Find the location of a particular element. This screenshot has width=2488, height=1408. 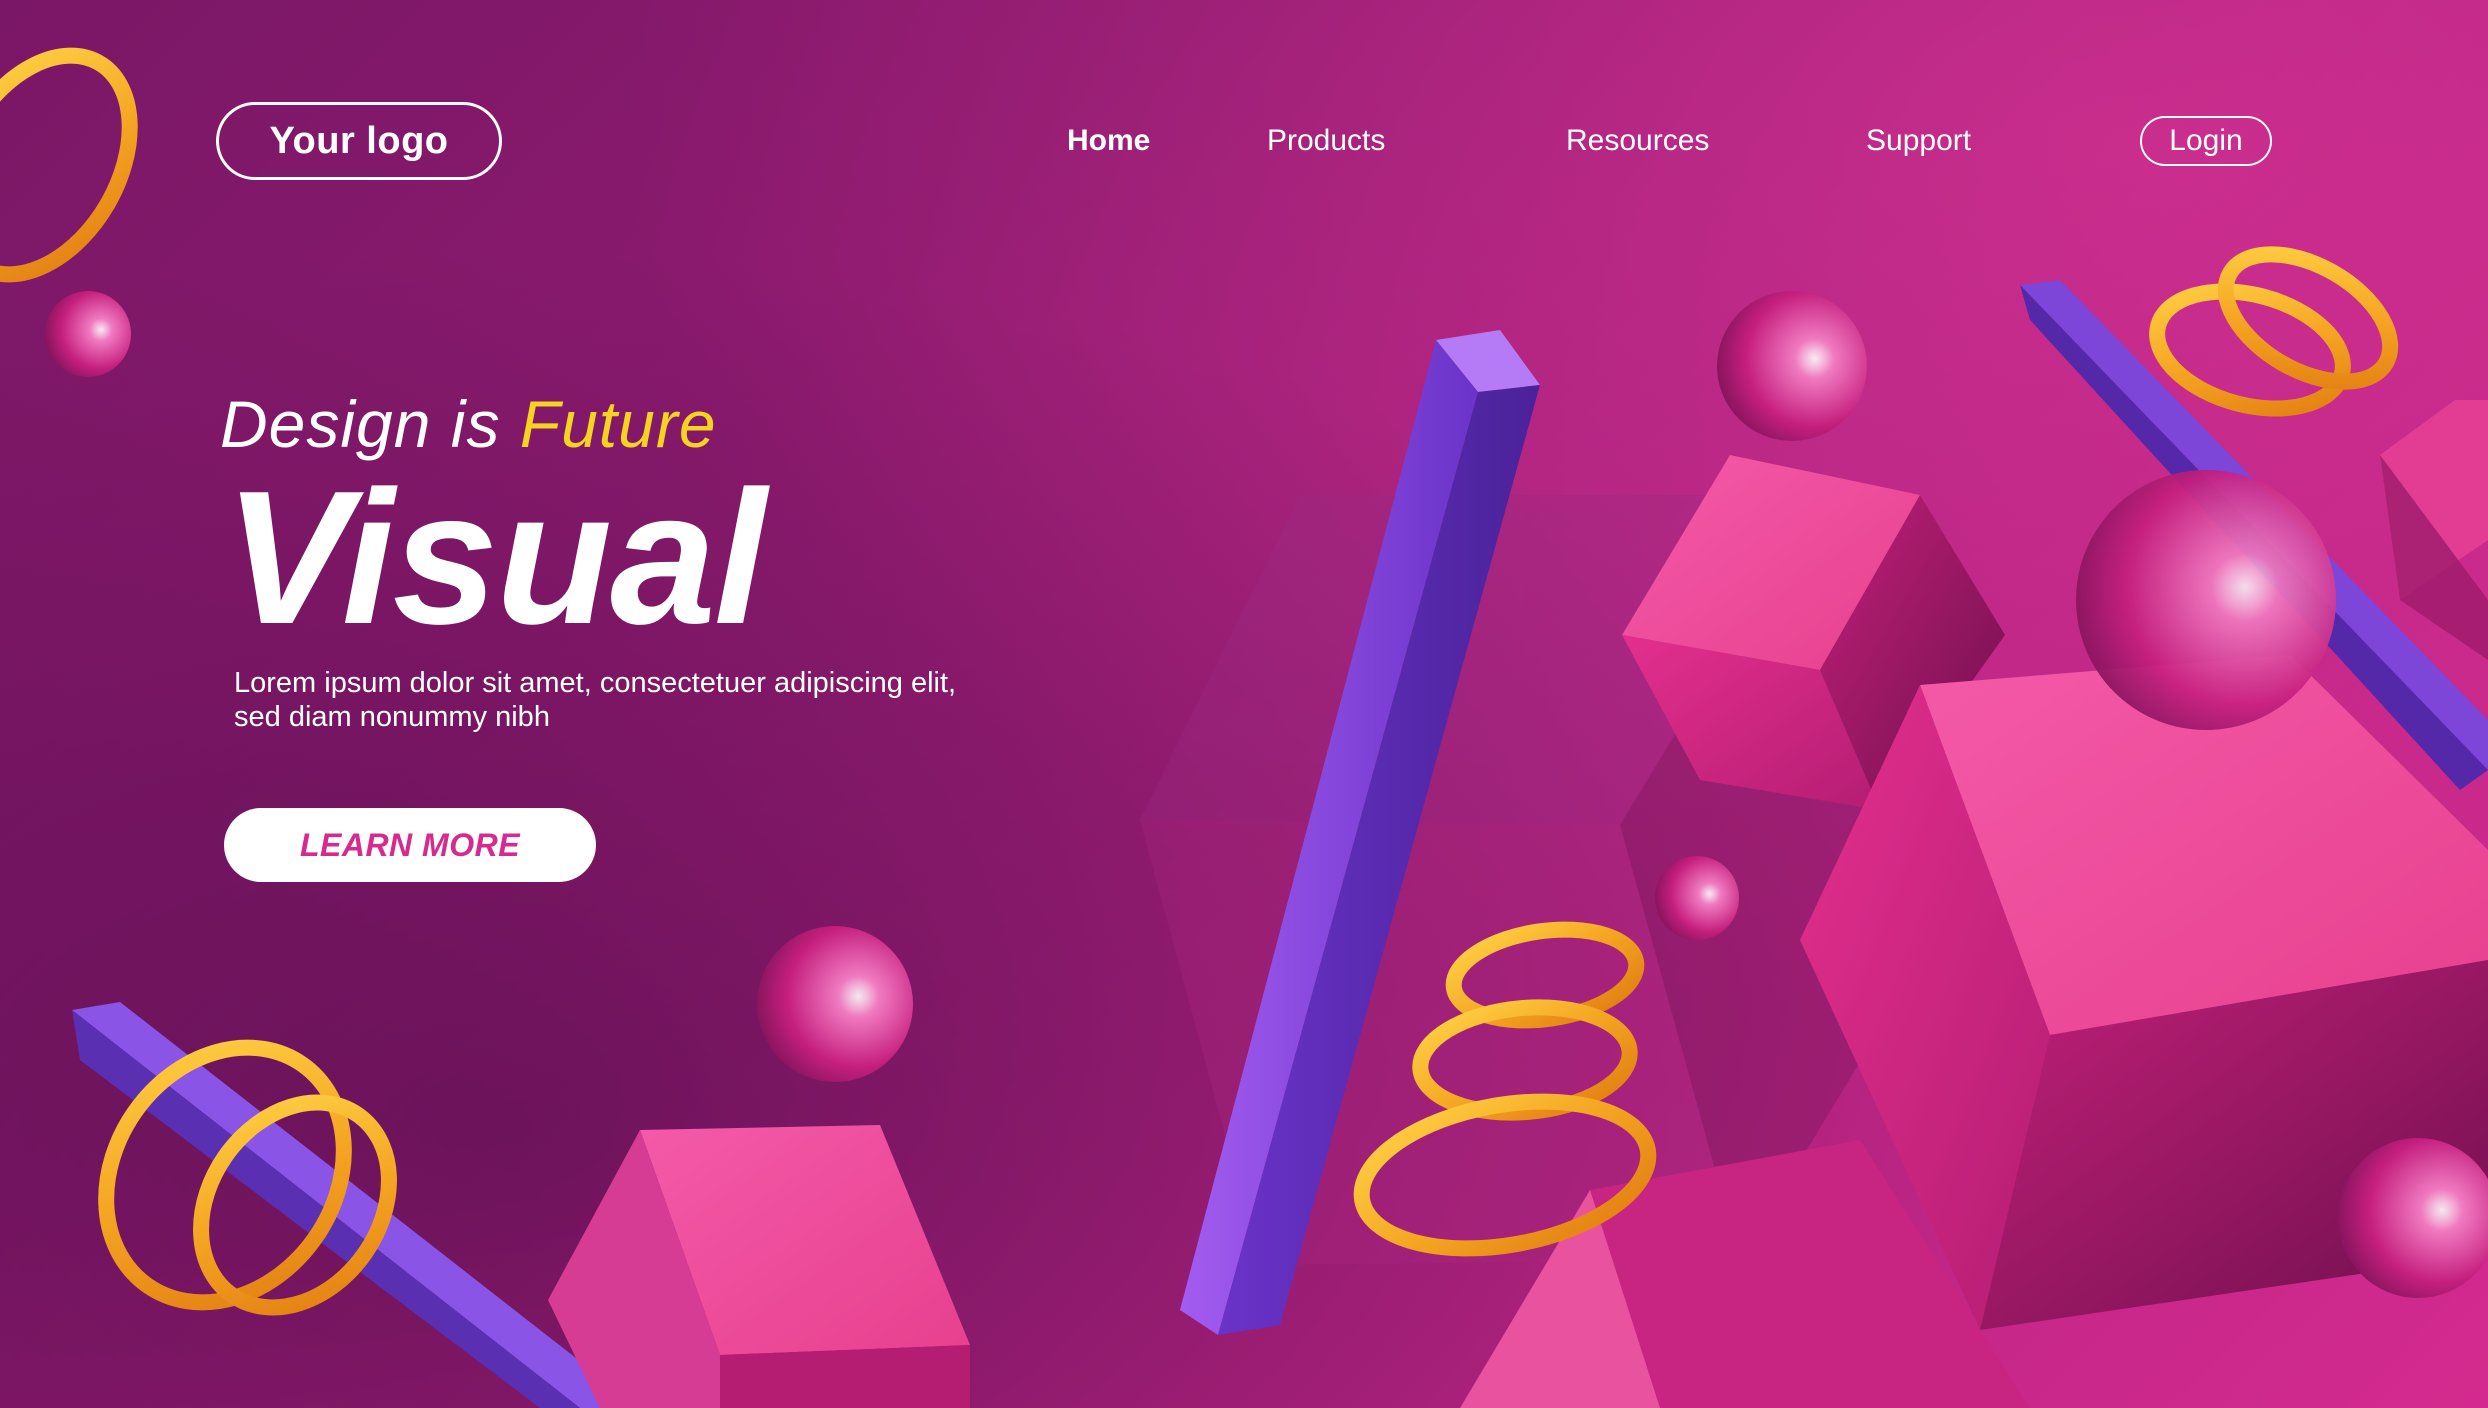

hero-headline: Visual is located at coordinates (495, 558).